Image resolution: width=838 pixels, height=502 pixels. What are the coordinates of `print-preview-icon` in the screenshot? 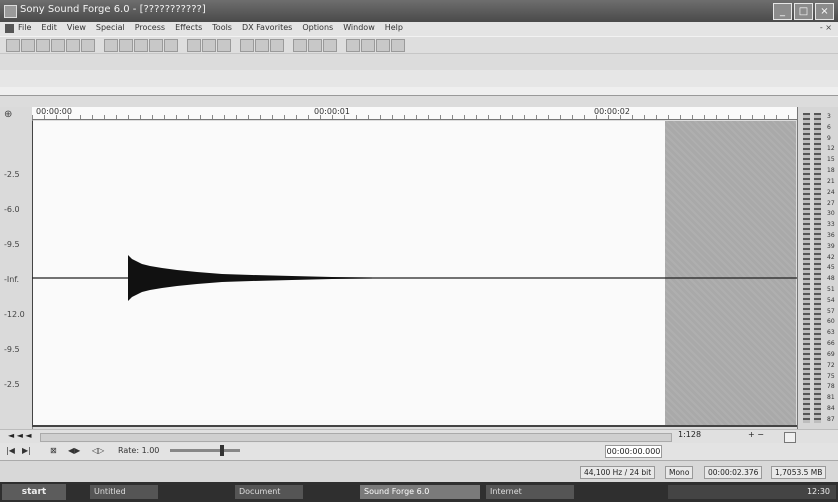 It's located at (88, 45).